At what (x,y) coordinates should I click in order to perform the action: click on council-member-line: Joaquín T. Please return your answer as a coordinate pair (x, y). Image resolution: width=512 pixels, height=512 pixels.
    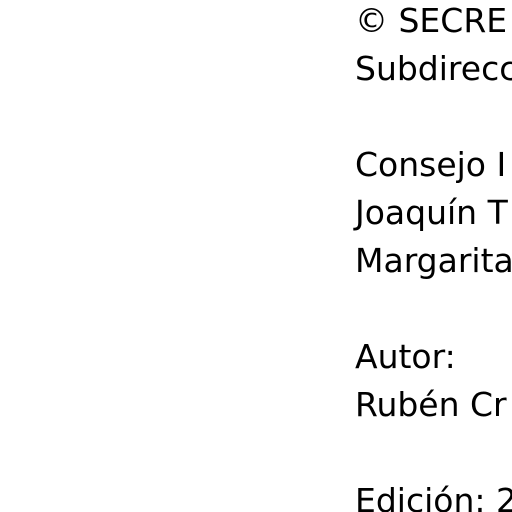
    Looking at the image, I should click on (431, 212).